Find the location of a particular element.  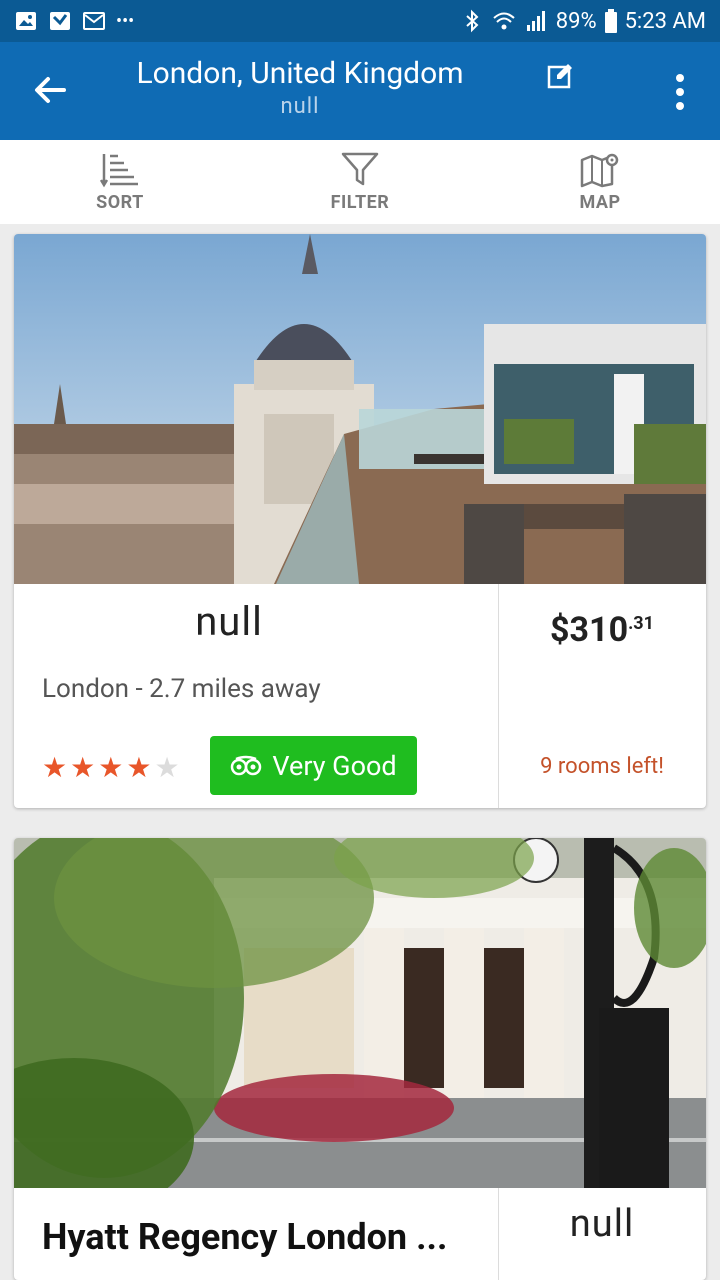

notification-icons: ••• is located at coordinates (74, 21).